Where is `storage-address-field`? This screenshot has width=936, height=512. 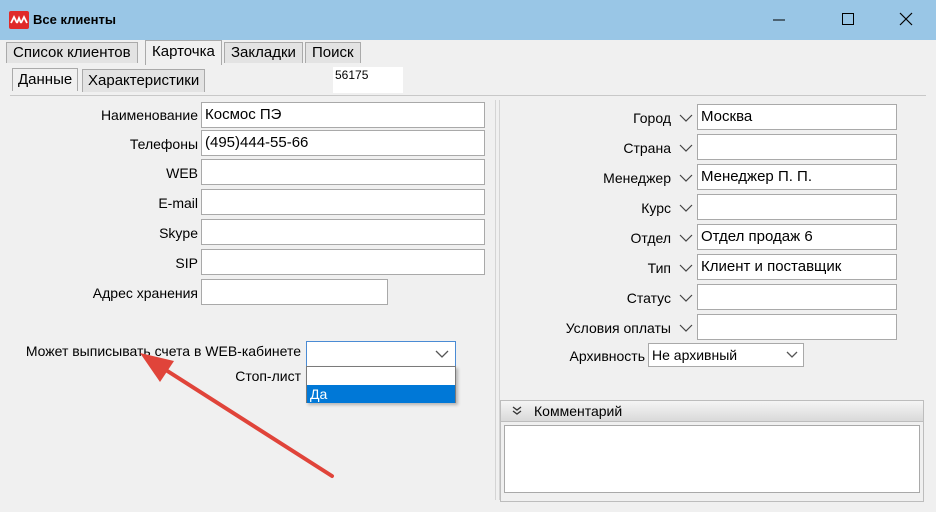
storage-address-field is located at coordinates (294, 292).